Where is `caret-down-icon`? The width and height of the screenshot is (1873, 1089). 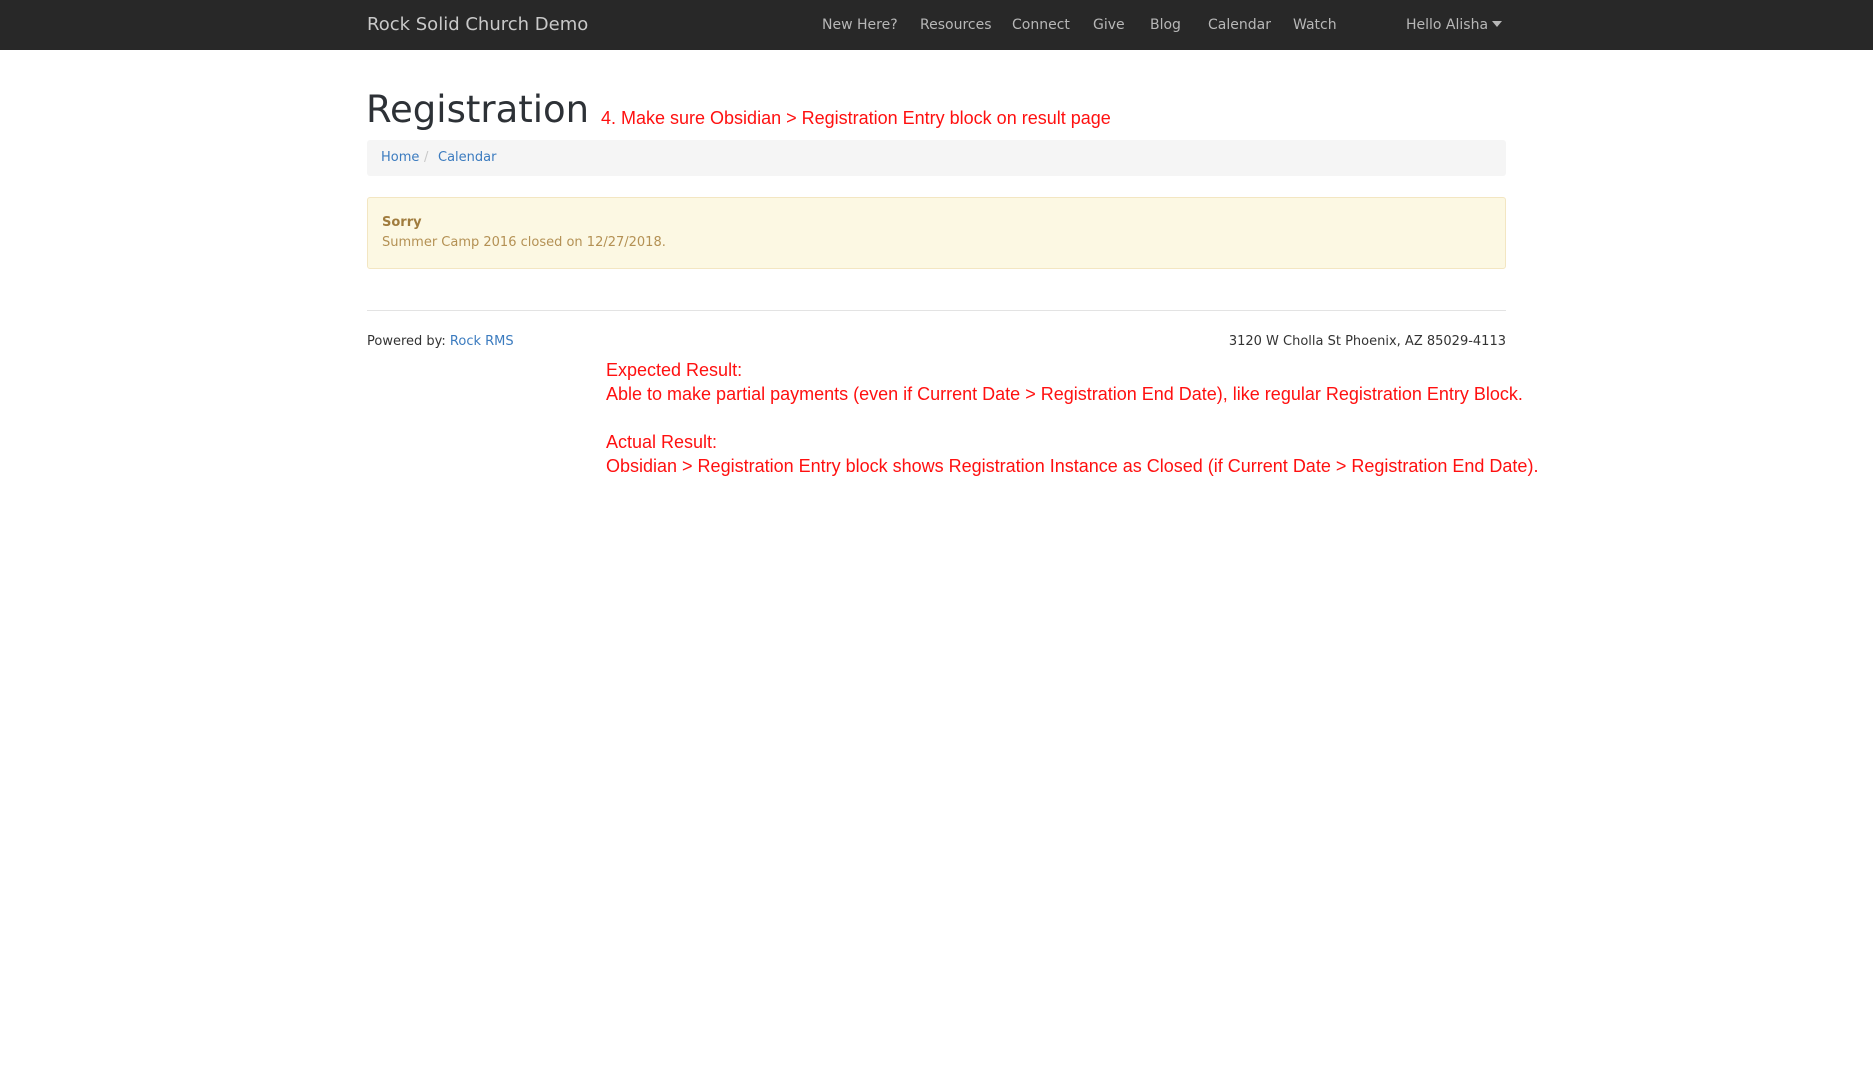
caret-down-icon is located at coordinates (1497, 24).